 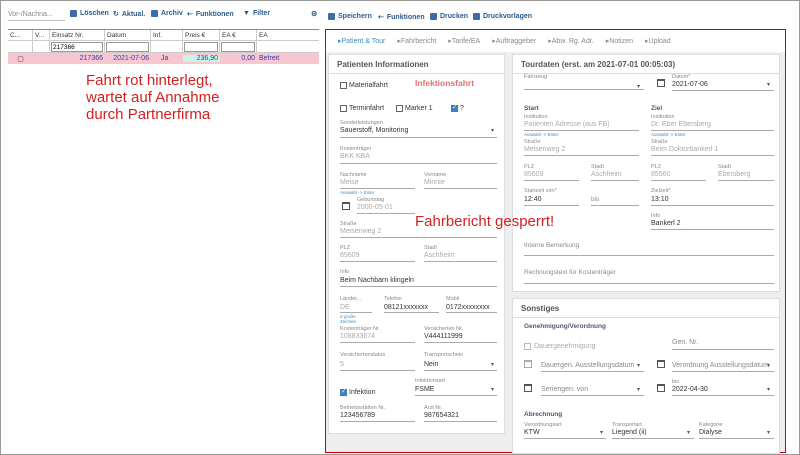 What do you see at coordinates (536, 77) in the screenshot?
I see `fahrzeug-label: Fahrzeug` at bounding box center [536, 77].